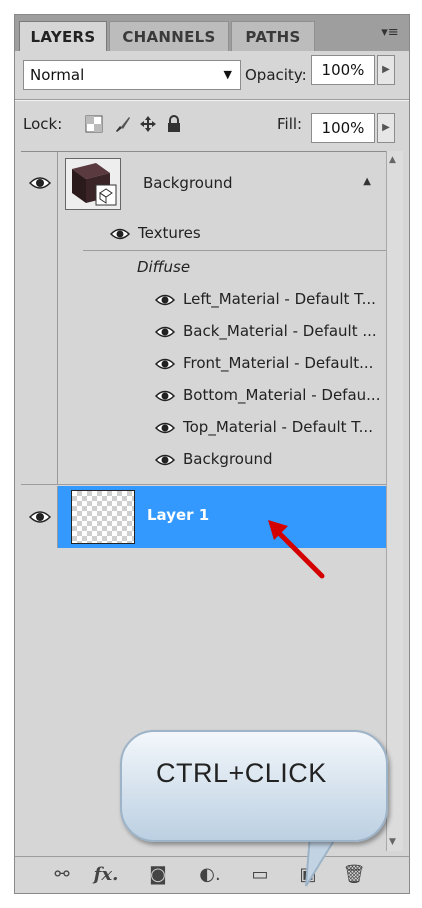 This screenshot has width=422, height=908. I want to click on layer-name: Background, so click(188, 183).